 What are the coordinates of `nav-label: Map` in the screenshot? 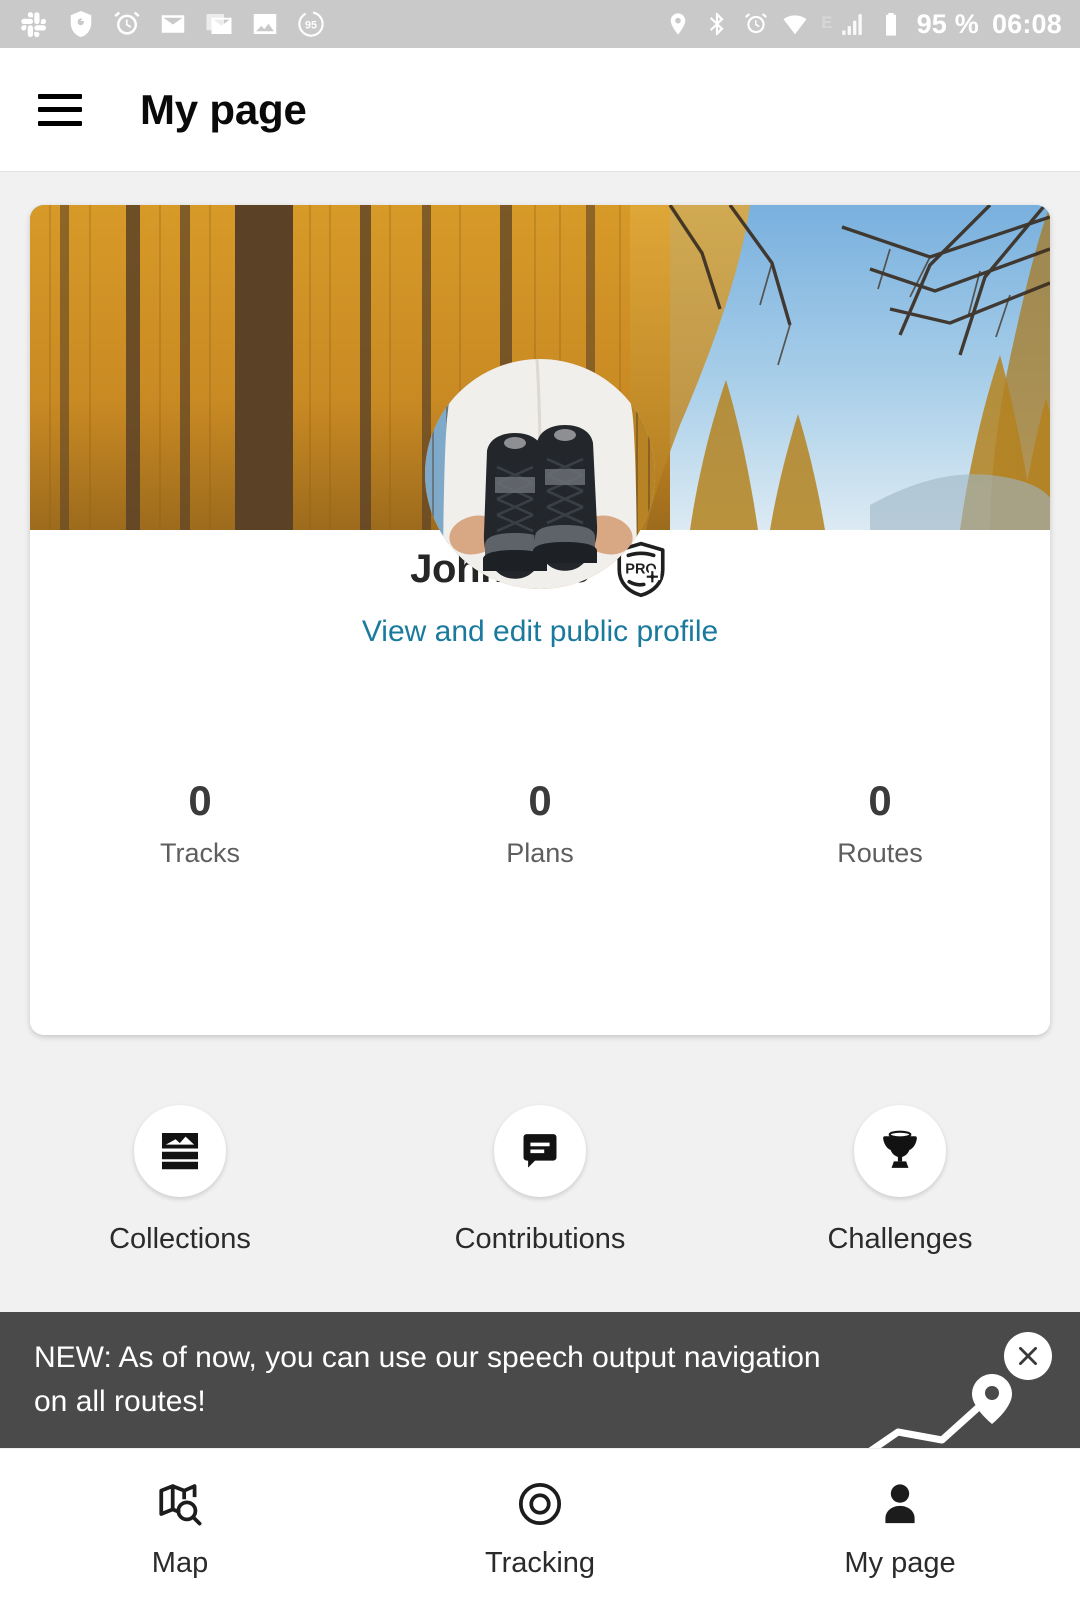 It's located at (180, 1563).